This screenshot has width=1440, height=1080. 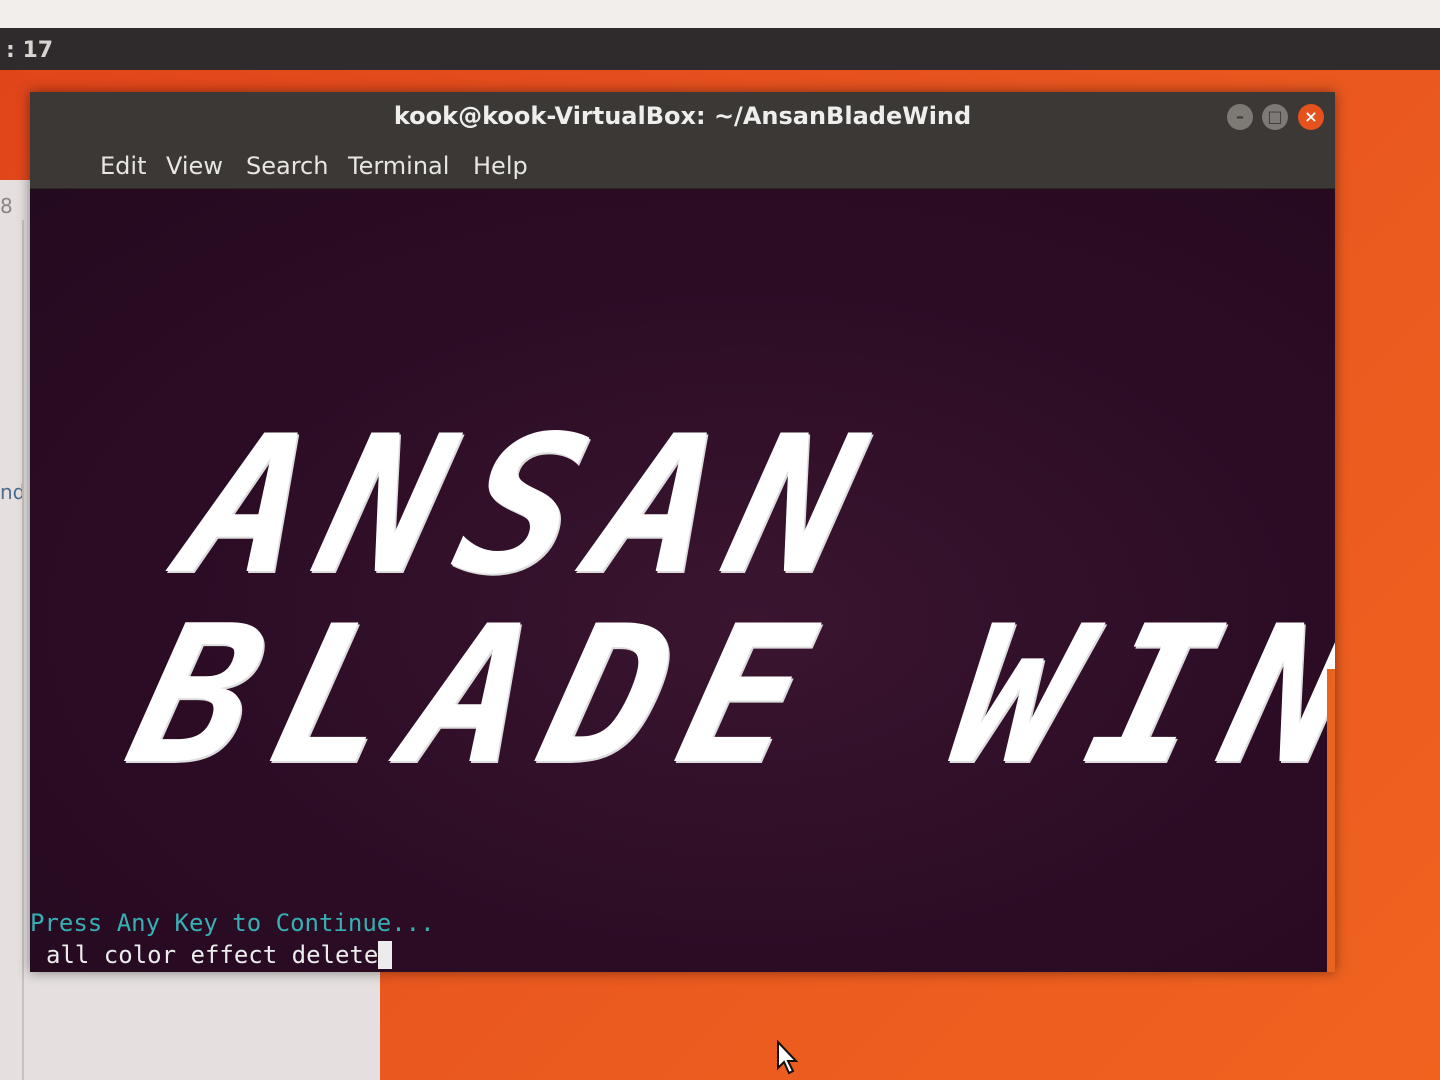 I want to click on terminal-output-line: all color effect delete, so click(x=219, y=955).